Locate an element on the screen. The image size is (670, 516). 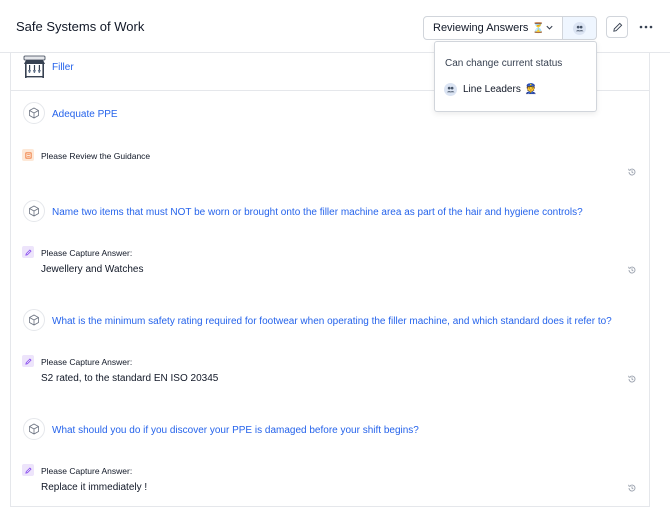
assignees-button is located at coordinates (579, 28).